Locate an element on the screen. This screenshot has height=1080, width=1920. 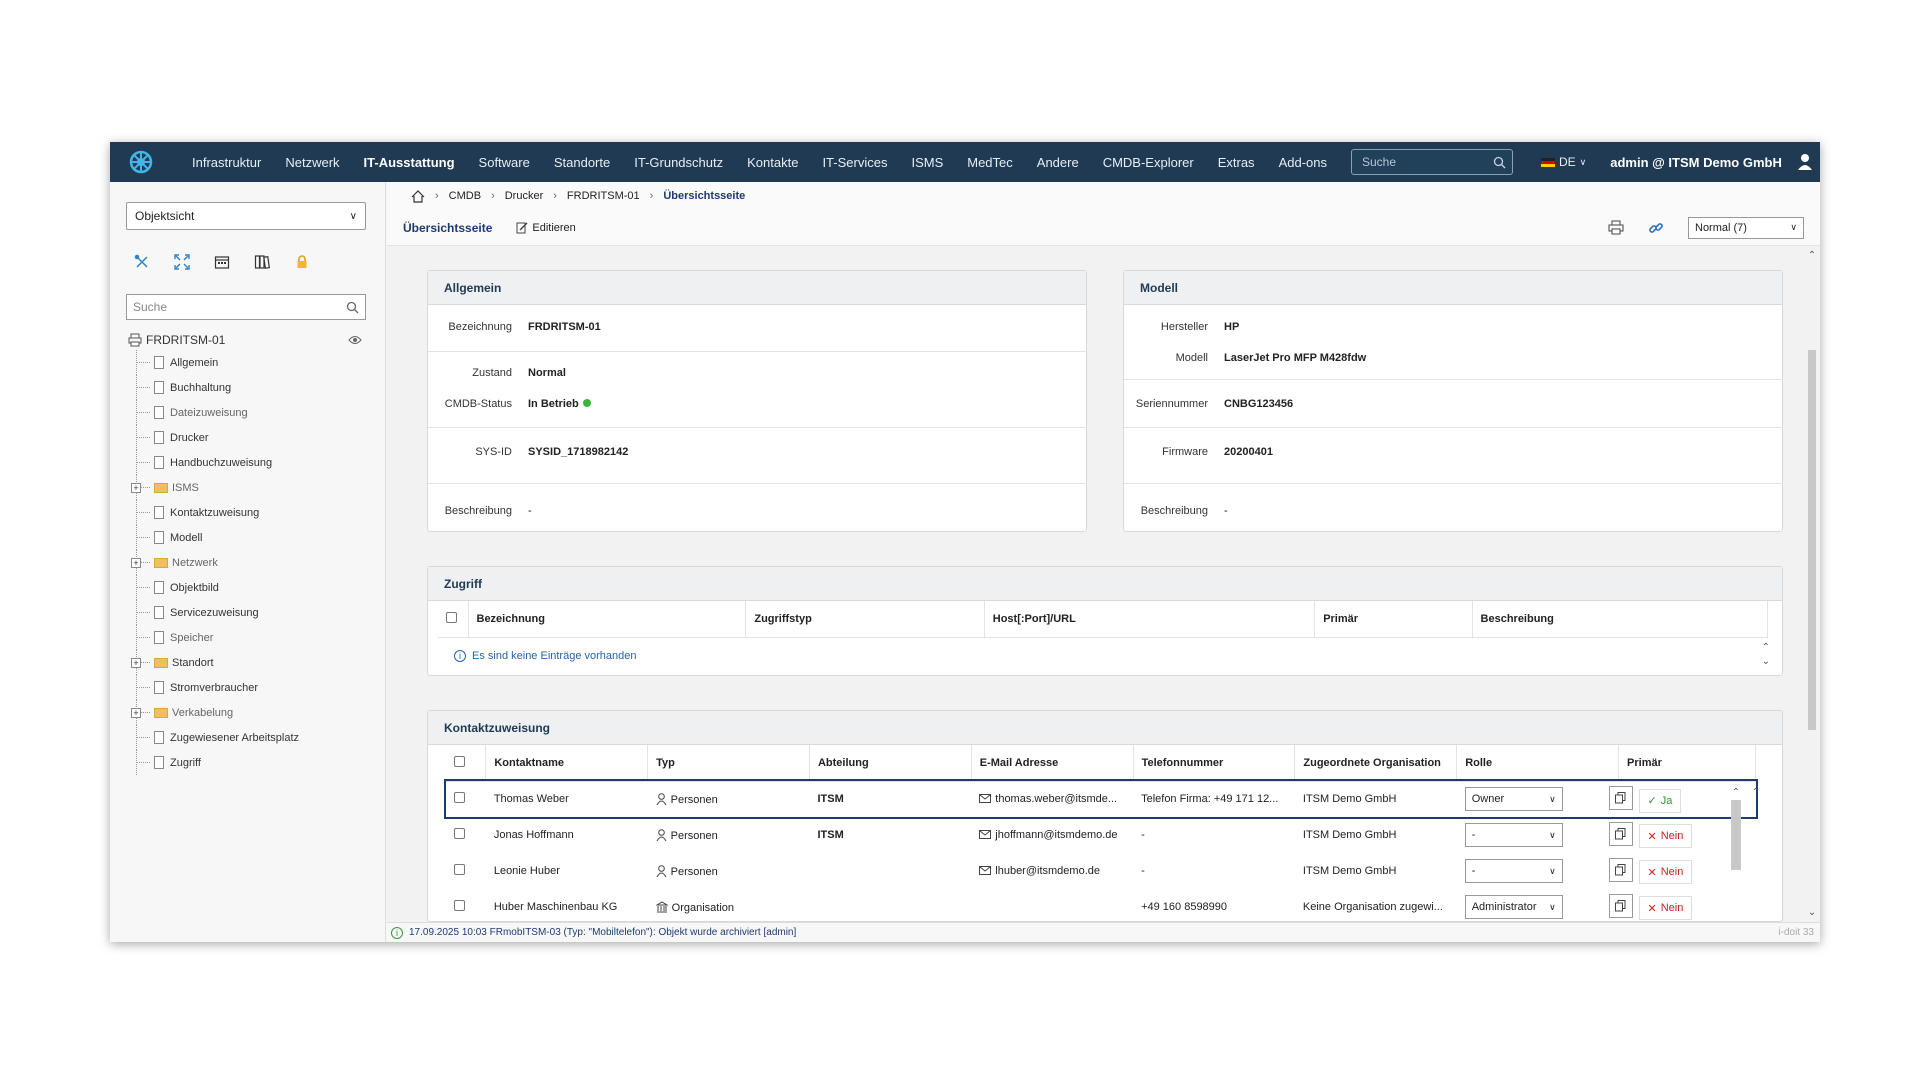
expand-icon is located at coordinates (182, 262).